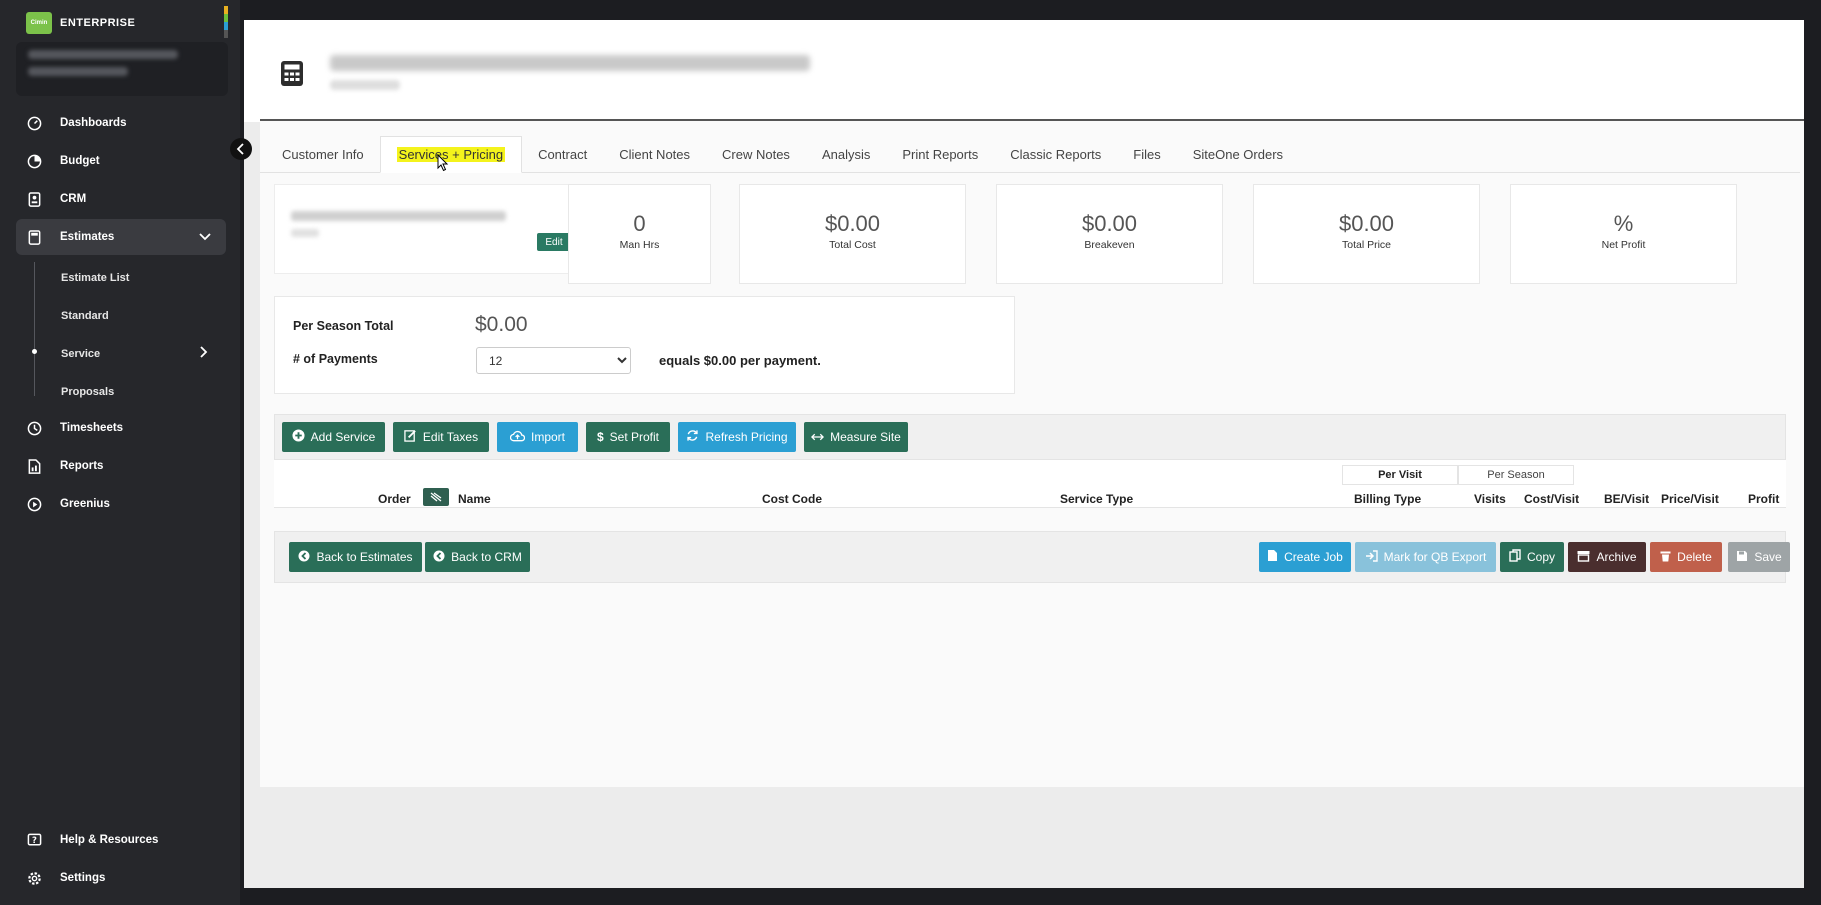  I want to click on copy-icon, so click(1515, 557).